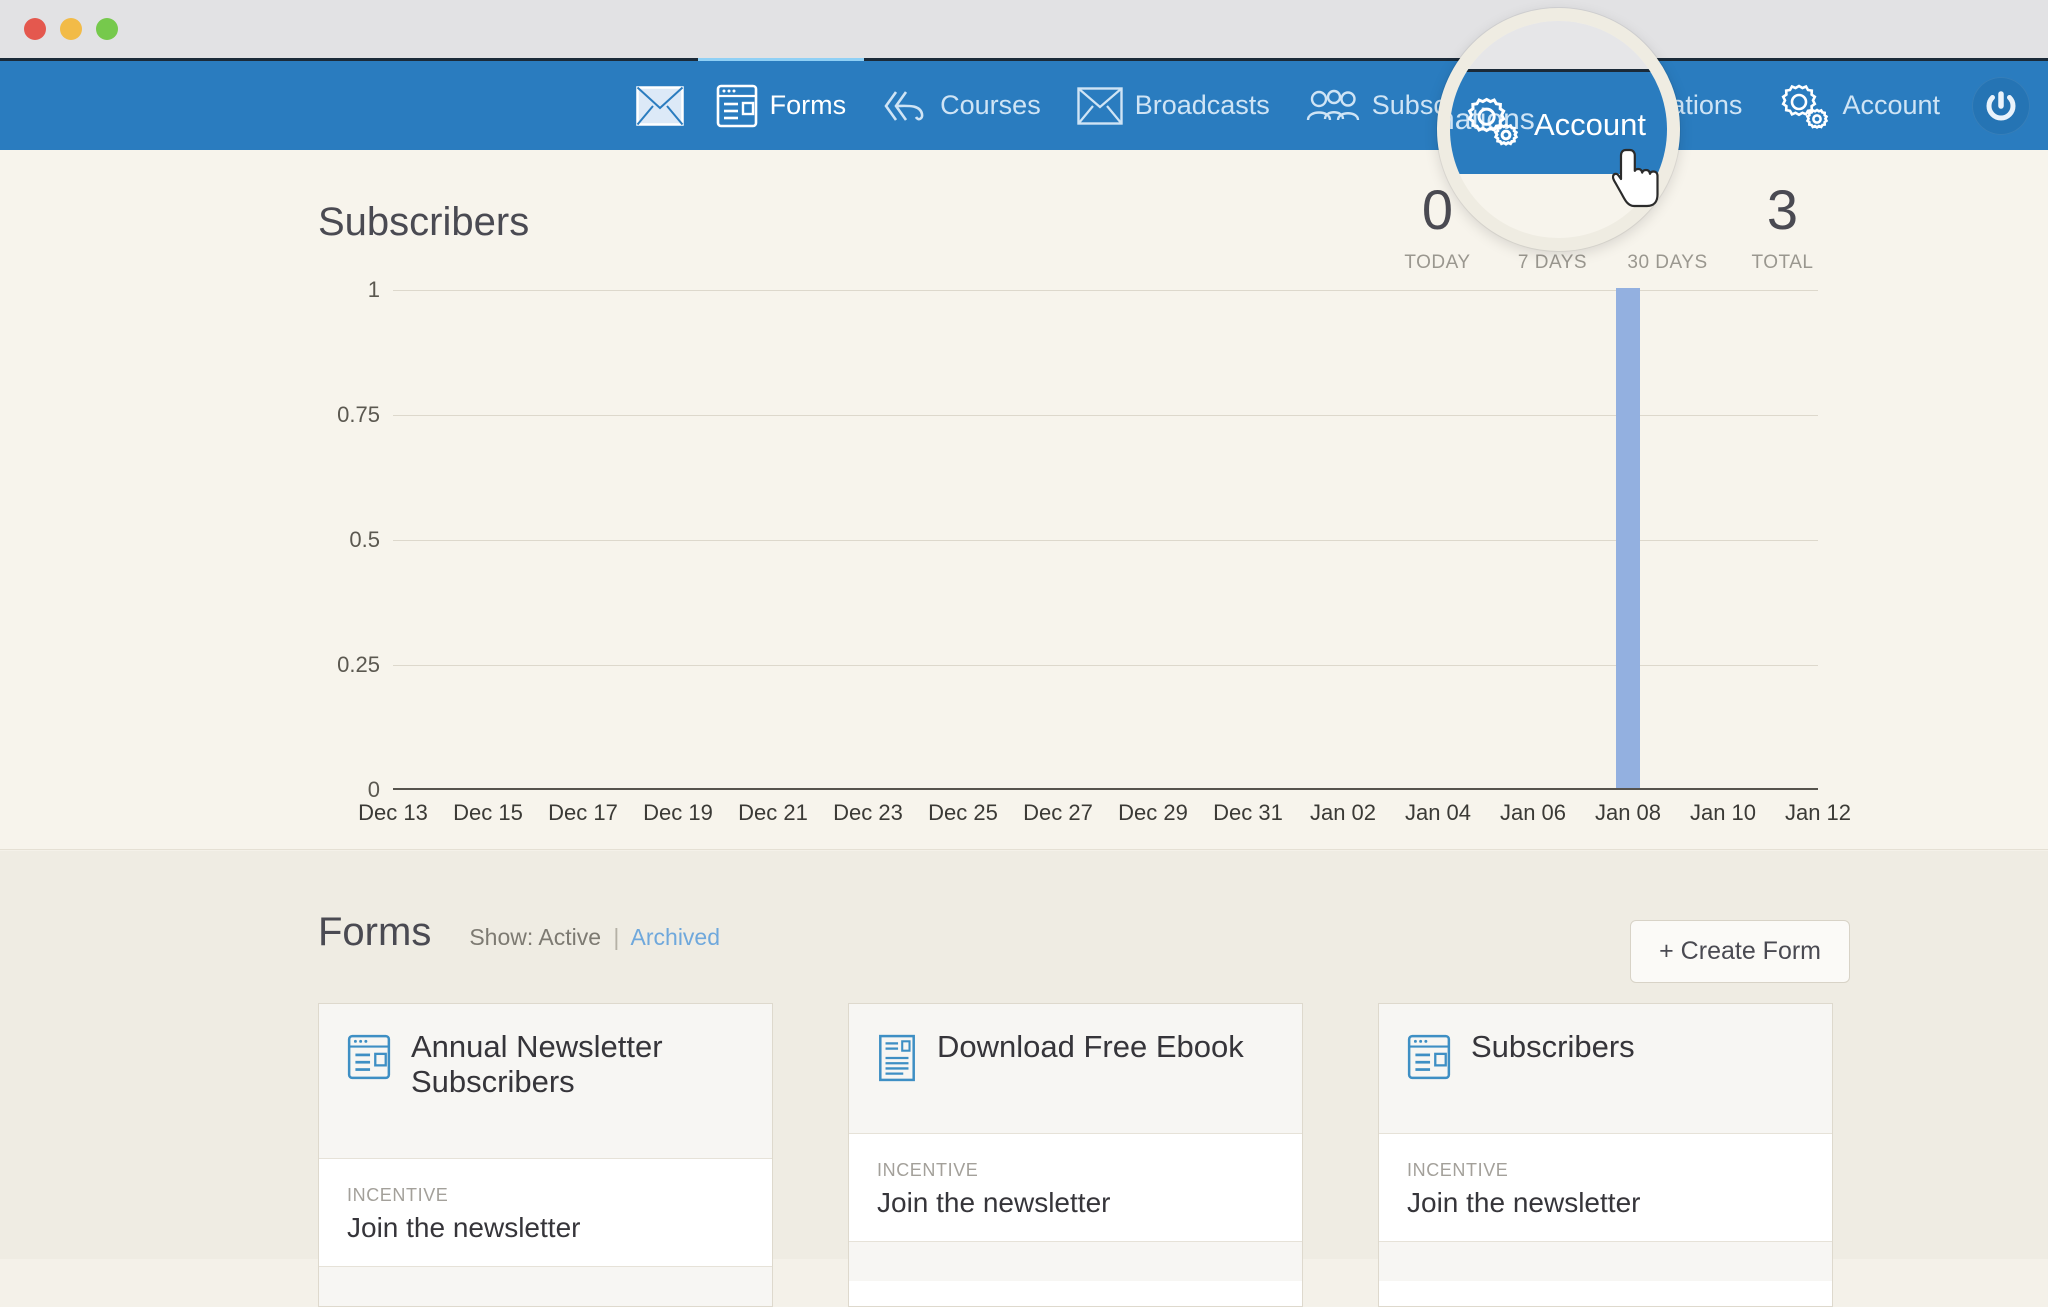 The height and width of the screenshot is (1307, 2048). I want to click on courses-chevrons-icon, so click(905, 106).